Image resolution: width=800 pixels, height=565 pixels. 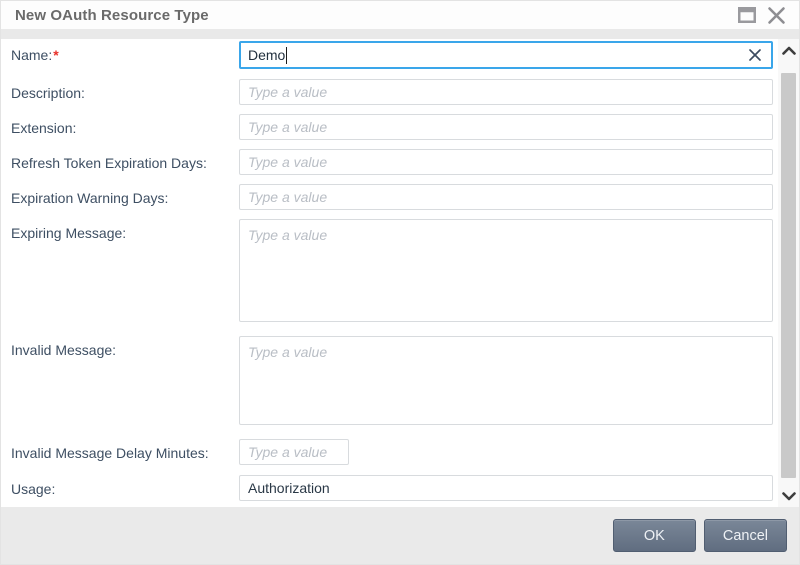 I want to click on titlebar-divider-strip, so click(x=400, y=34).